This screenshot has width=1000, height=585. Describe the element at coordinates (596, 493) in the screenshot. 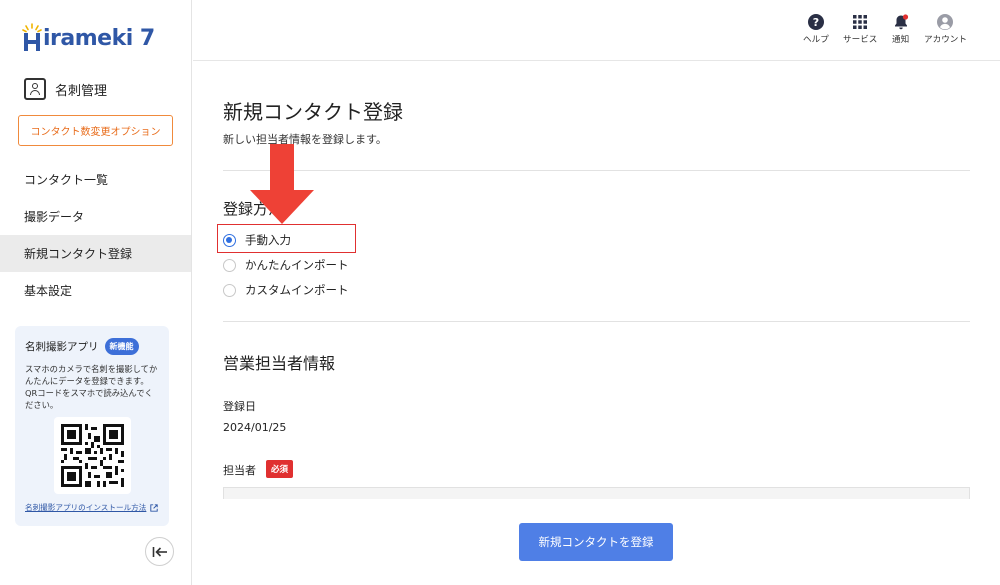

I see `person-in-charge-input` at that location.